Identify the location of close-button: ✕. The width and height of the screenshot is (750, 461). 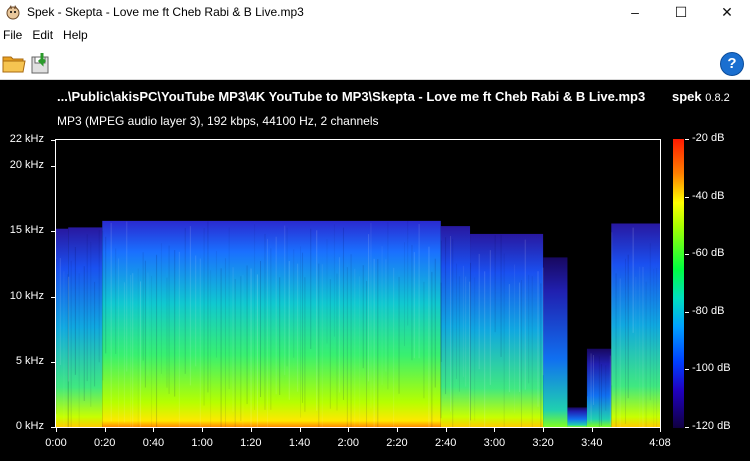
(727, 12).